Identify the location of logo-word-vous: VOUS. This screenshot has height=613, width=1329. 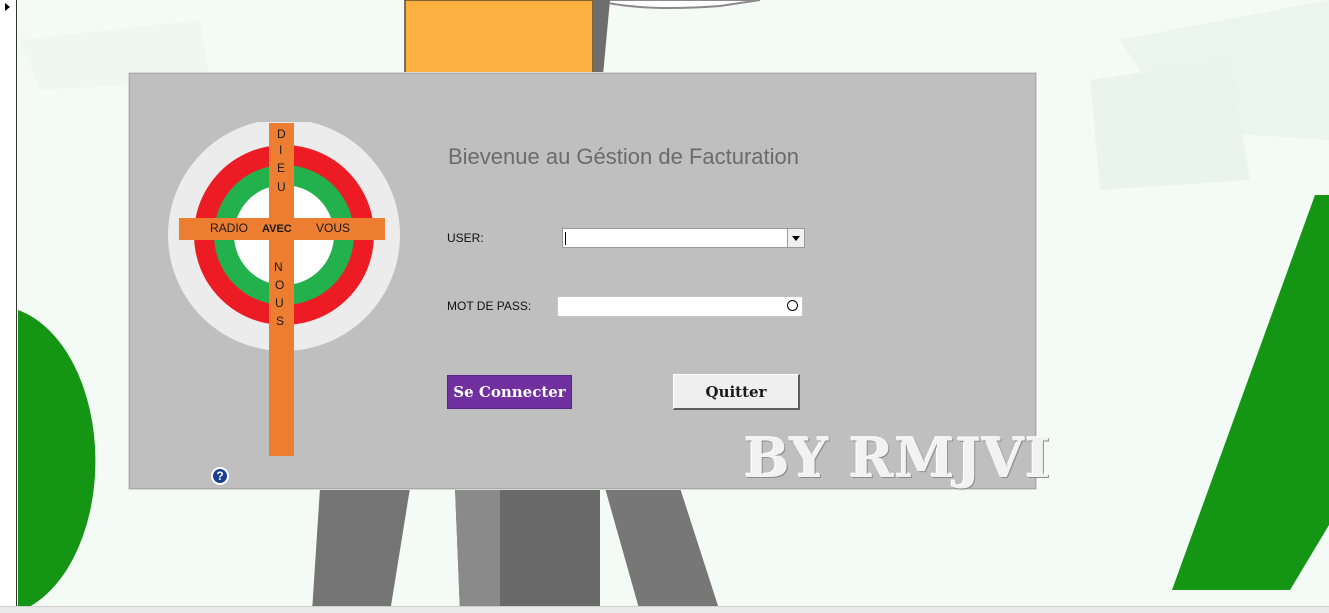
(333, 228).